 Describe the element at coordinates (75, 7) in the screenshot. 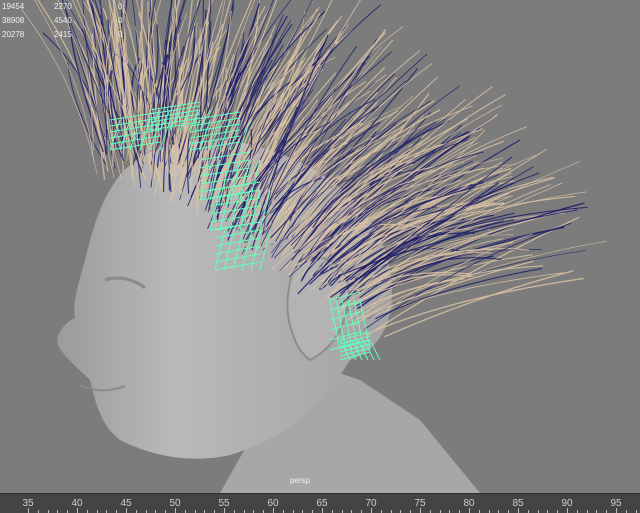

I see `hud-row-verts: 19454 2270 0` at that location.